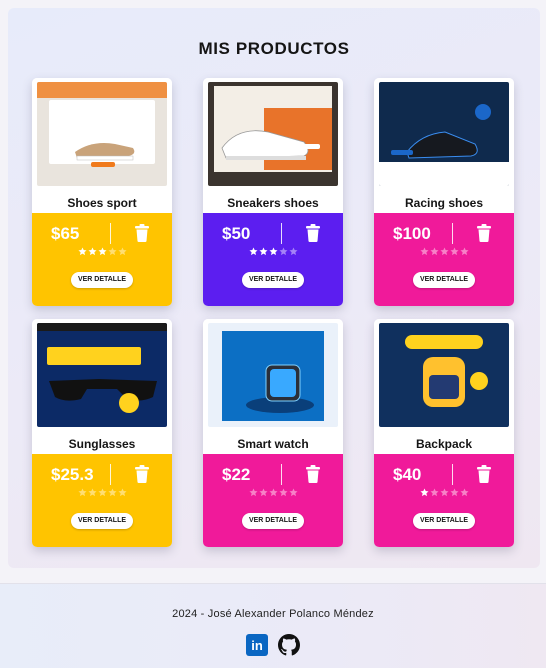  I want to click on product-price: $100, so click(412, 233).